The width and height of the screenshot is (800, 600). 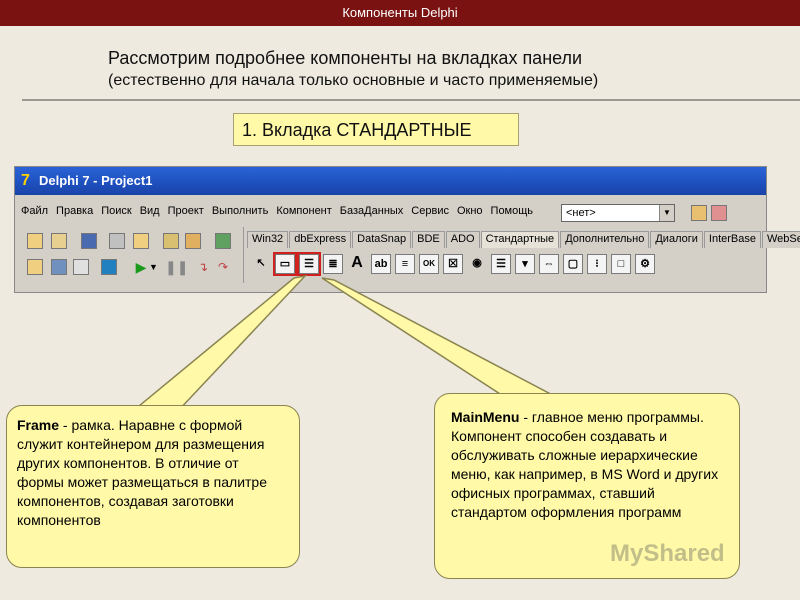 What do you see at coordinates (35, 267) in the screenshot?
I see `view-unit-icon` at bounding box center [35, 267].